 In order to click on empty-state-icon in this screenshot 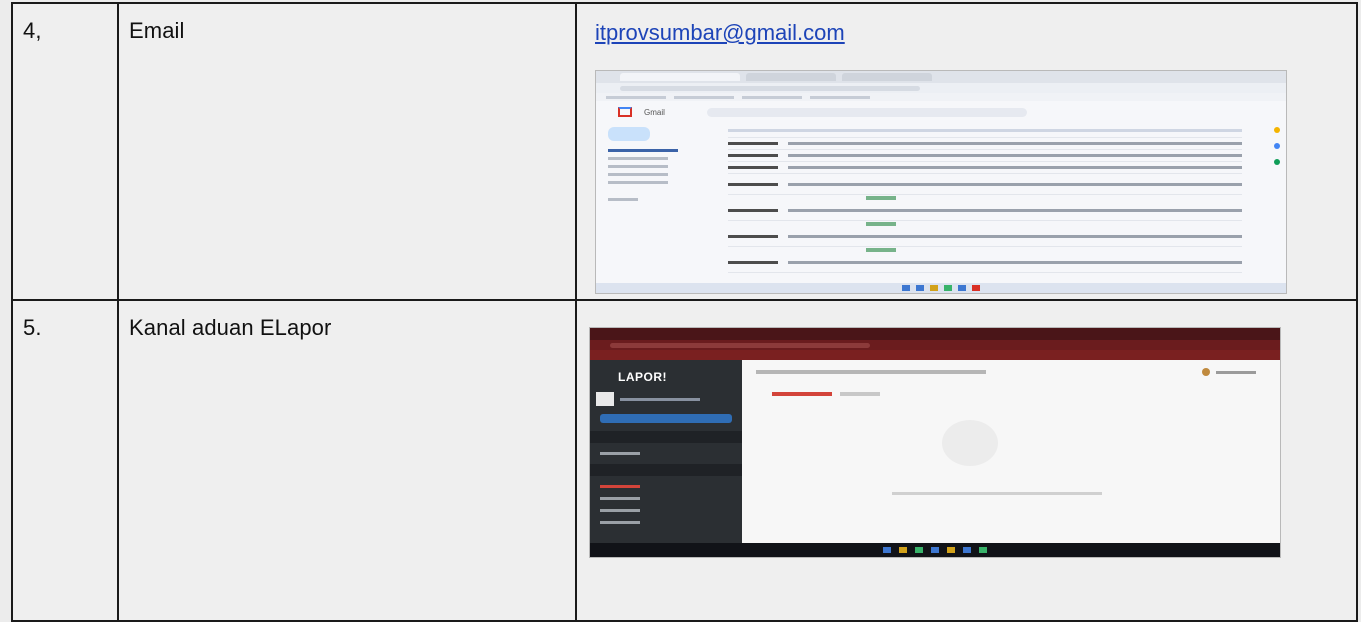, I will do `click(970, 443)`.